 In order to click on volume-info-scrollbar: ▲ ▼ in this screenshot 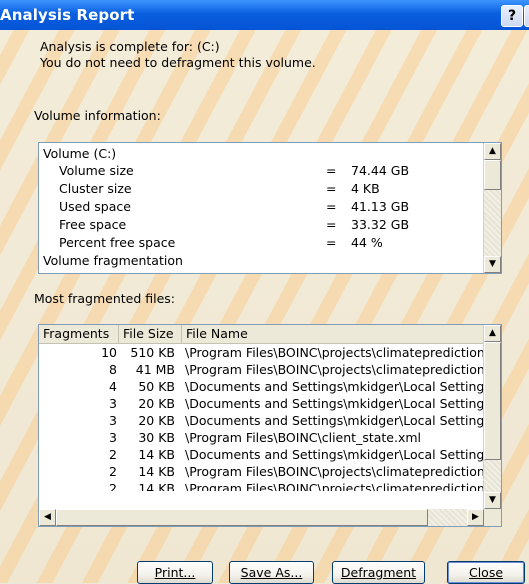, I will do `click(492, 208)`.